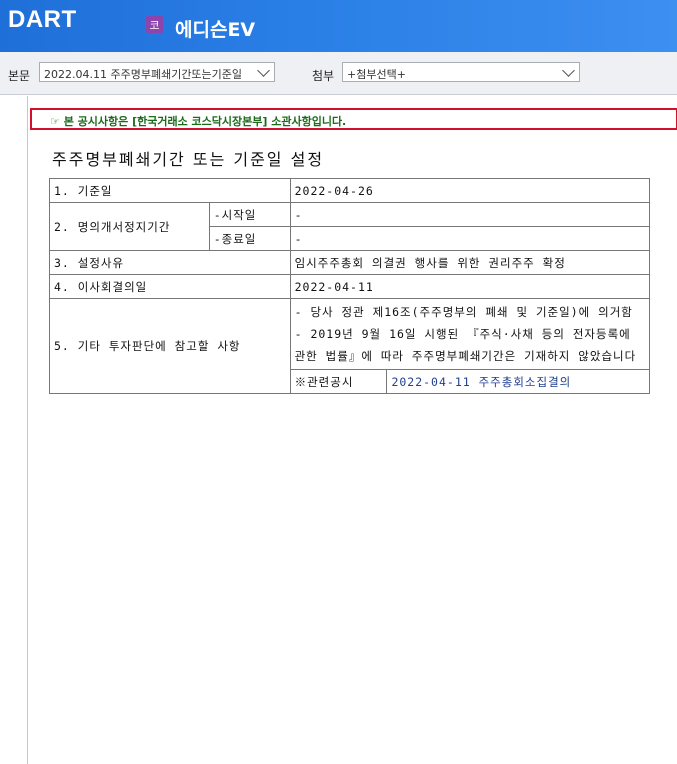 Image resolution: width=677 pixels, height=764 pixels. I want to click on body-label: 본문, so click(19, 76).